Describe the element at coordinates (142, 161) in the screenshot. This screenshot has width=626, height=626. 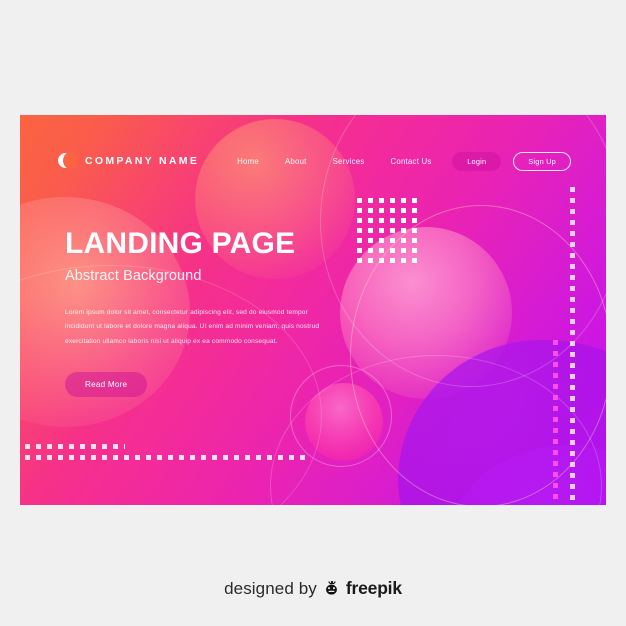
I see `brand-name: COMPANY NAME` at that location.